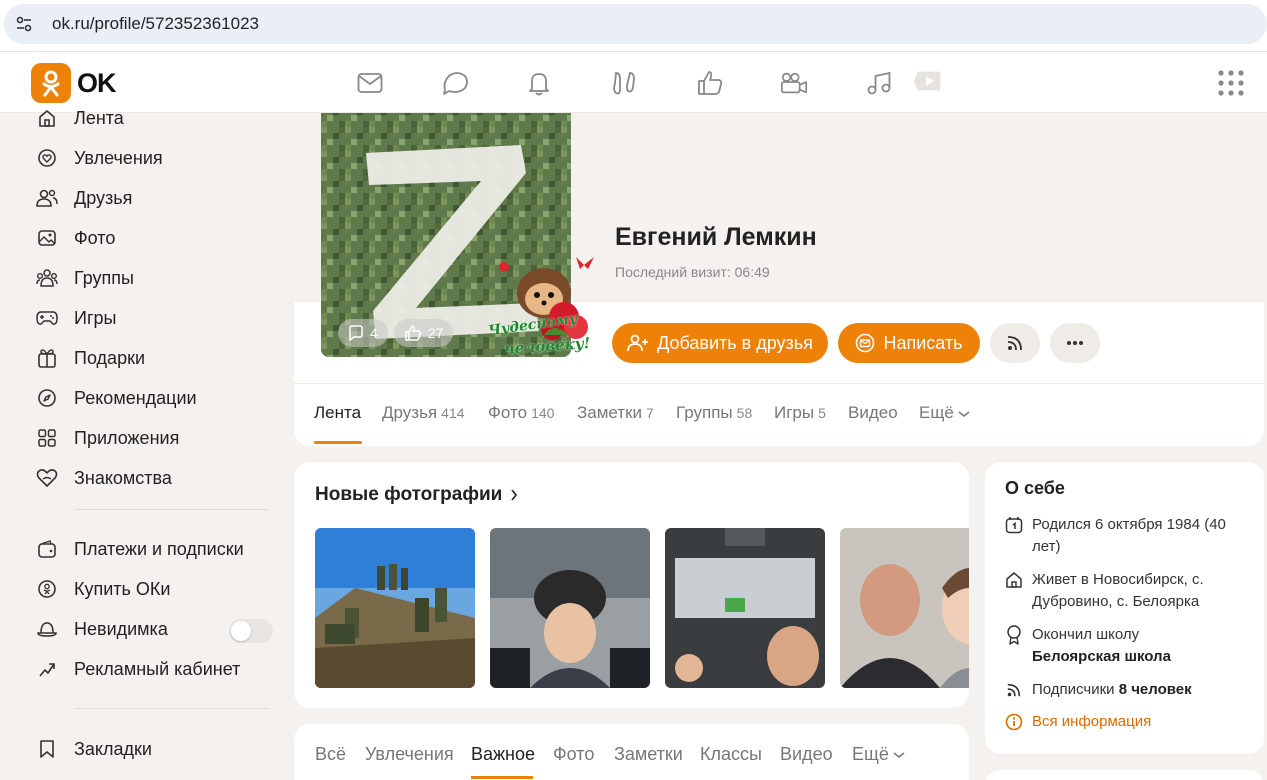  I want to click on subscribe-button, so click(1015, 343).